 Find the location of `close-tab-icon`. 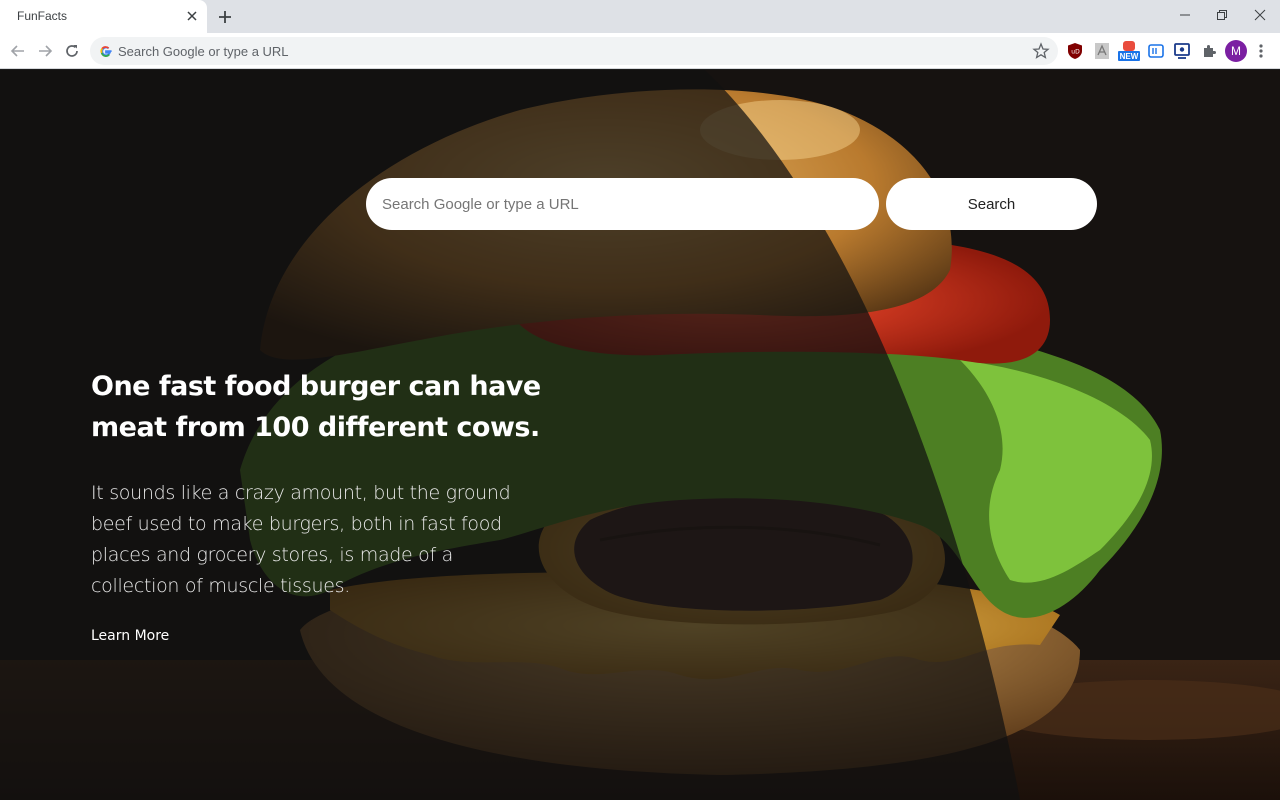

close-tab-icon is located at coordinates (192, 16).